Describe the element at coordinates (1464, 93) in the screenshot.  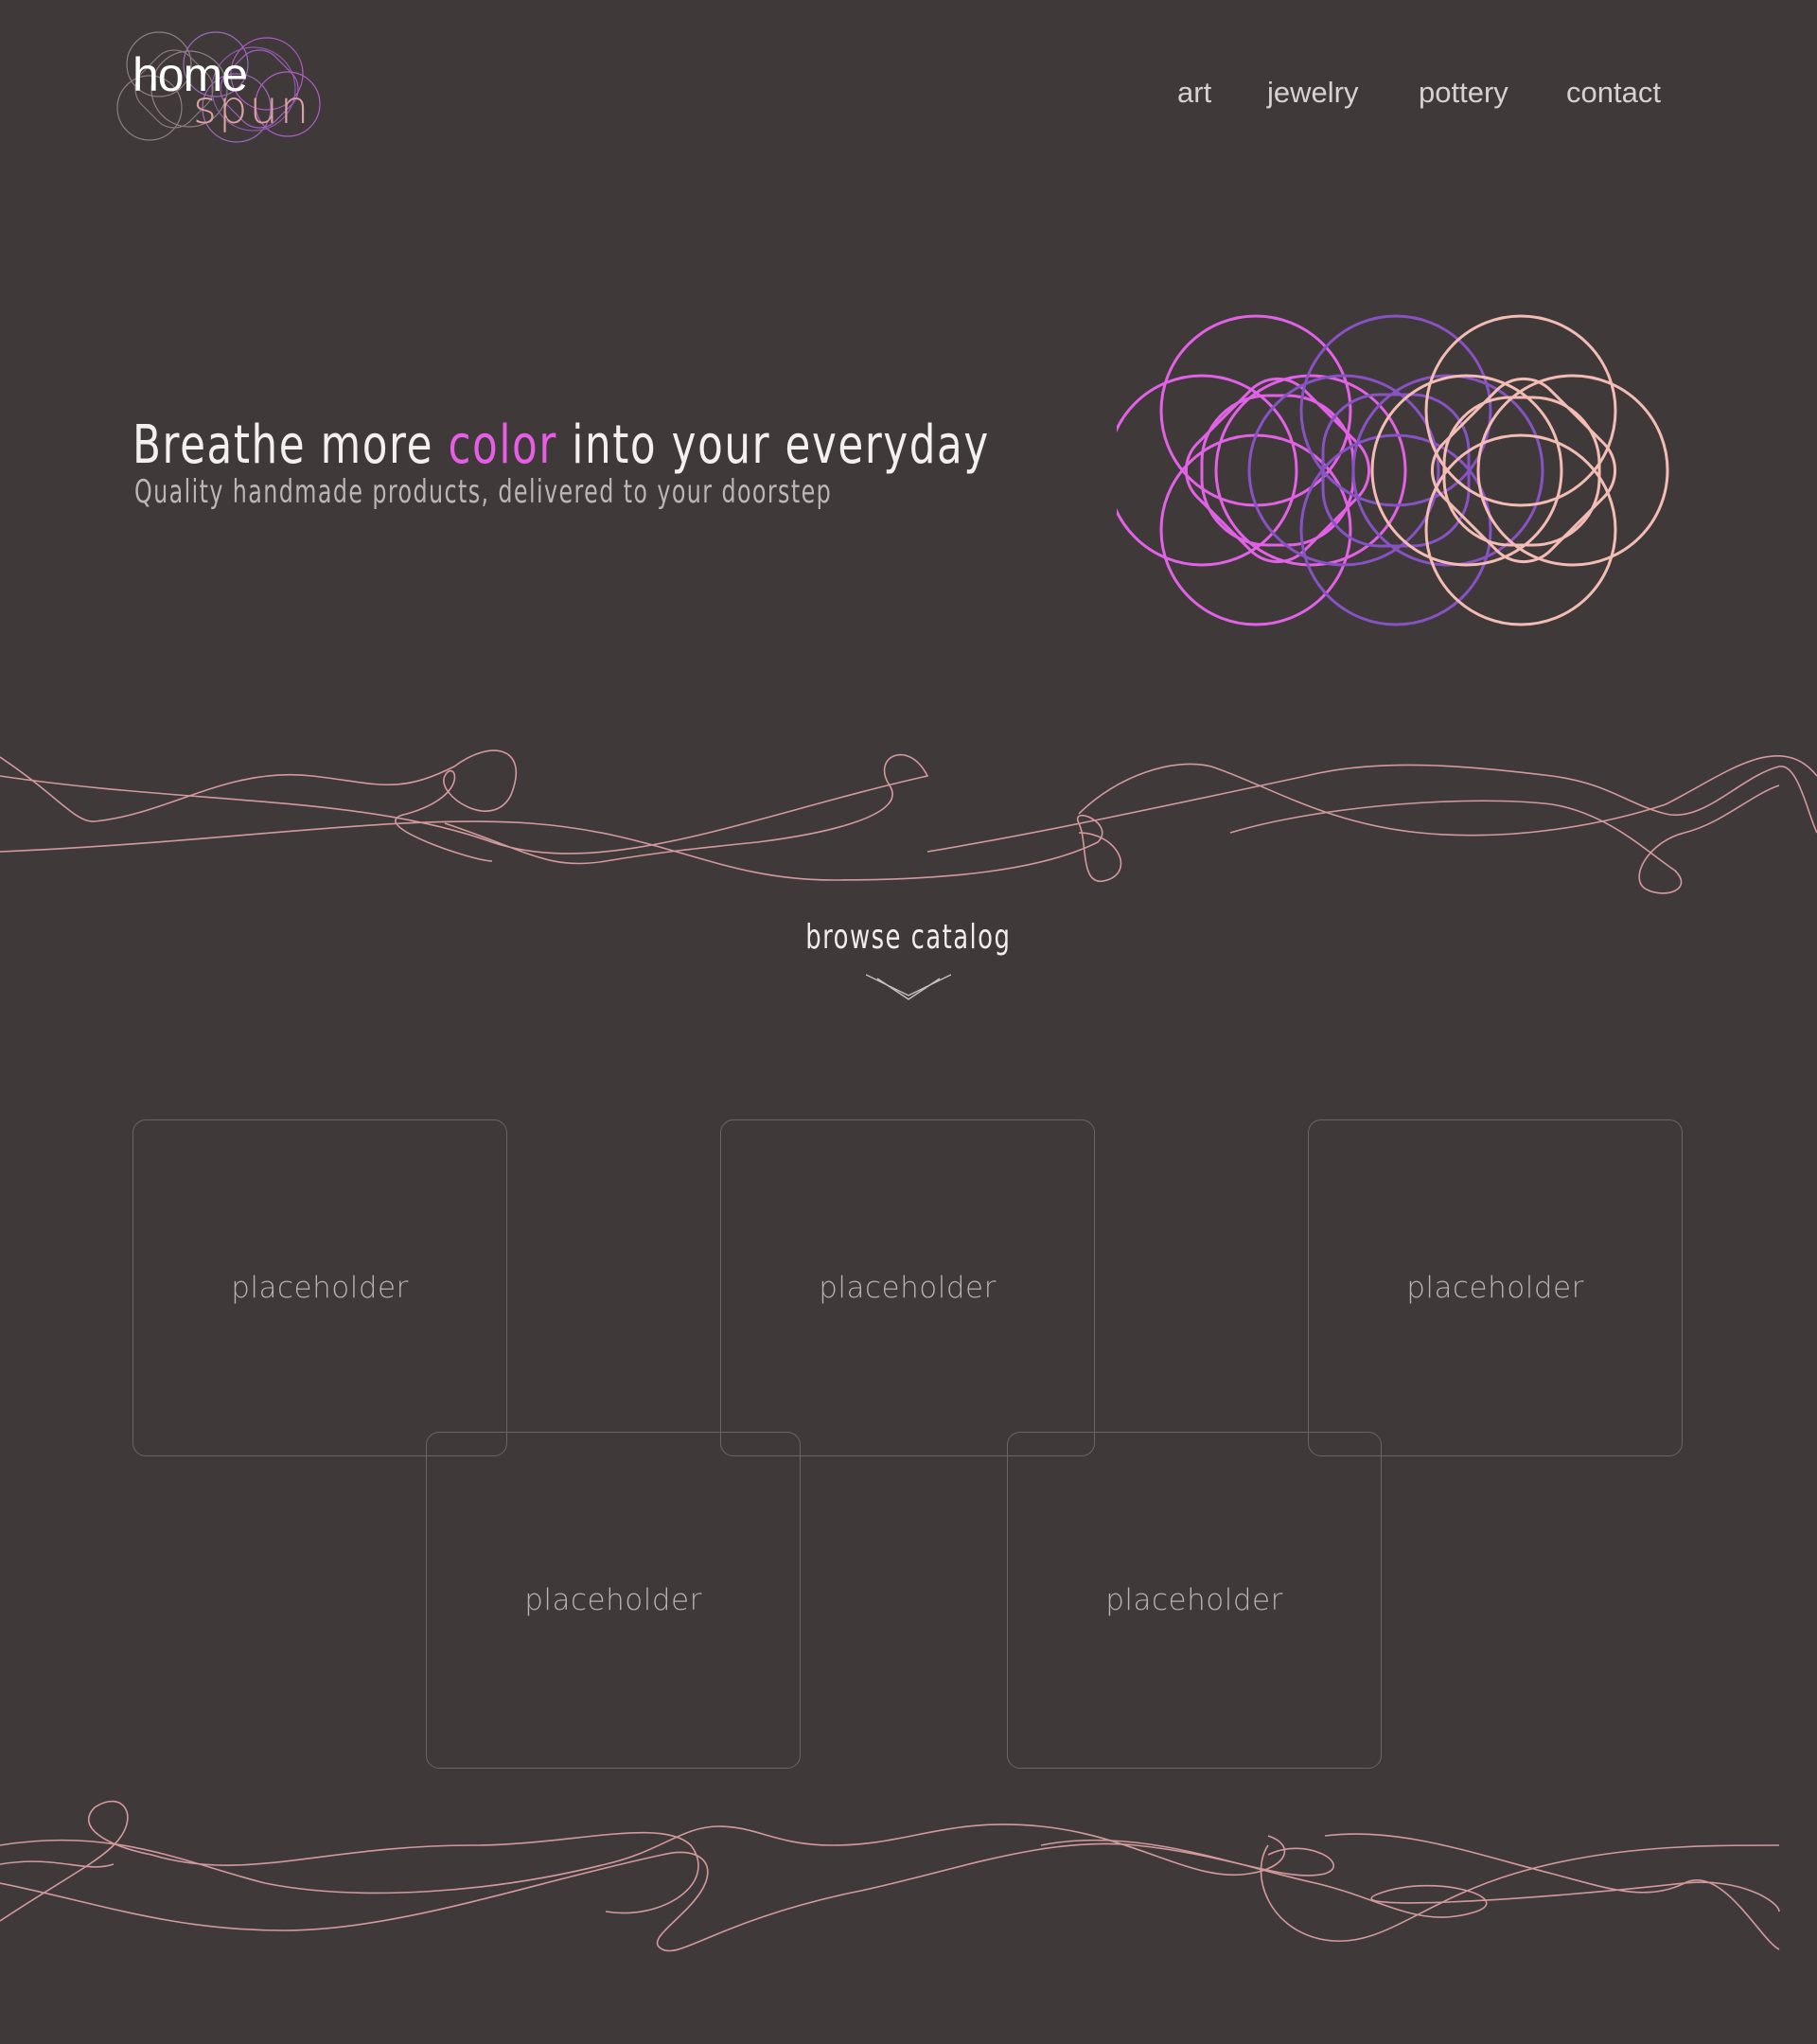
I see `nav-link-pottery: pottery` at that location.